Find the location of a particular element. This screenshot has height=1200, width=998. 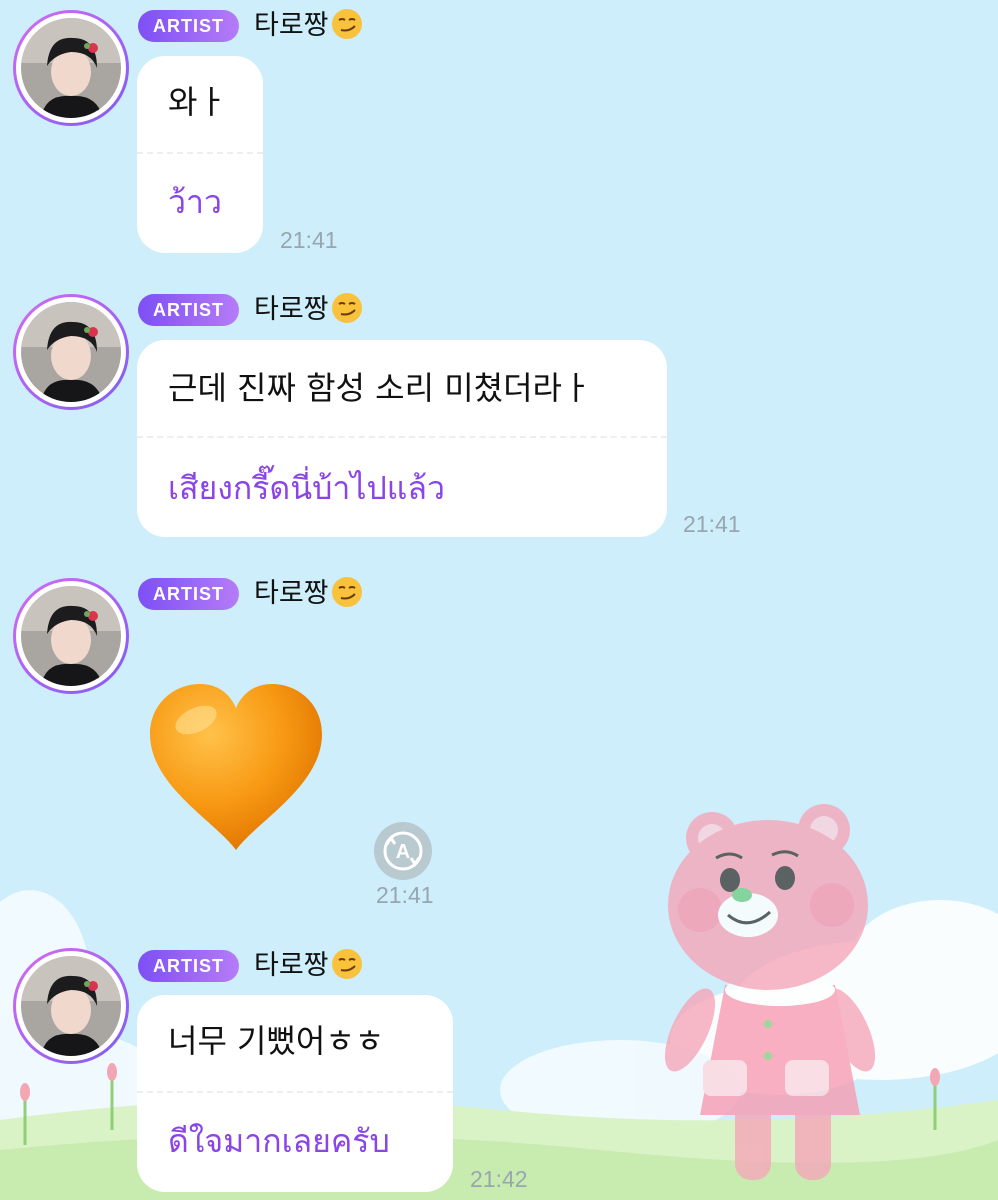

translate-icon: A is located at coordinates (403, 851).